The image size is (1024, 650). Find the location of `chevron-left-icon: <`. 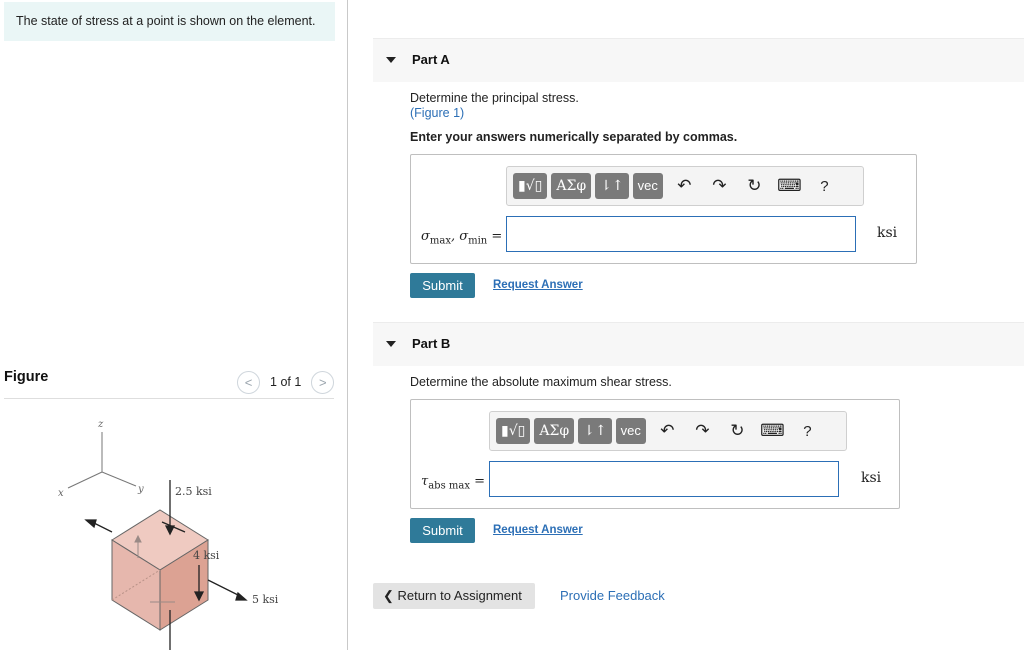

chevron-left-icon: < is located at coordinates (248, 382).